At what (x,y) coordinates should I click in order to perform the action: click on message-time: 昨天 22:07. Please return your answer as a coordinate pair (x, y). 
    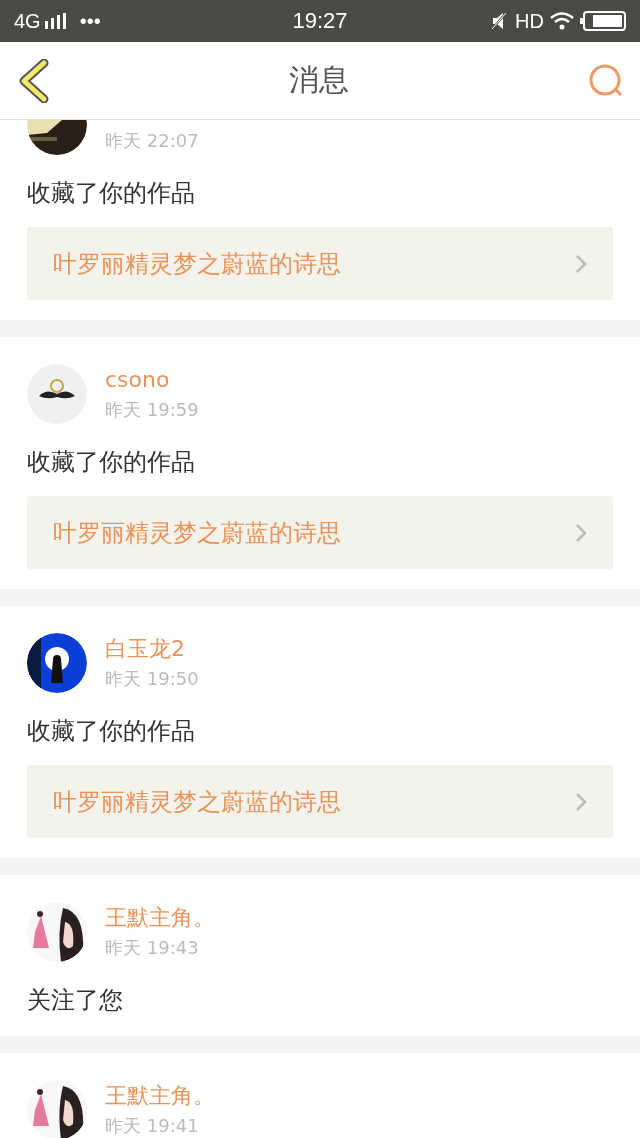
    Looking at the image, I should click on (152, 141).